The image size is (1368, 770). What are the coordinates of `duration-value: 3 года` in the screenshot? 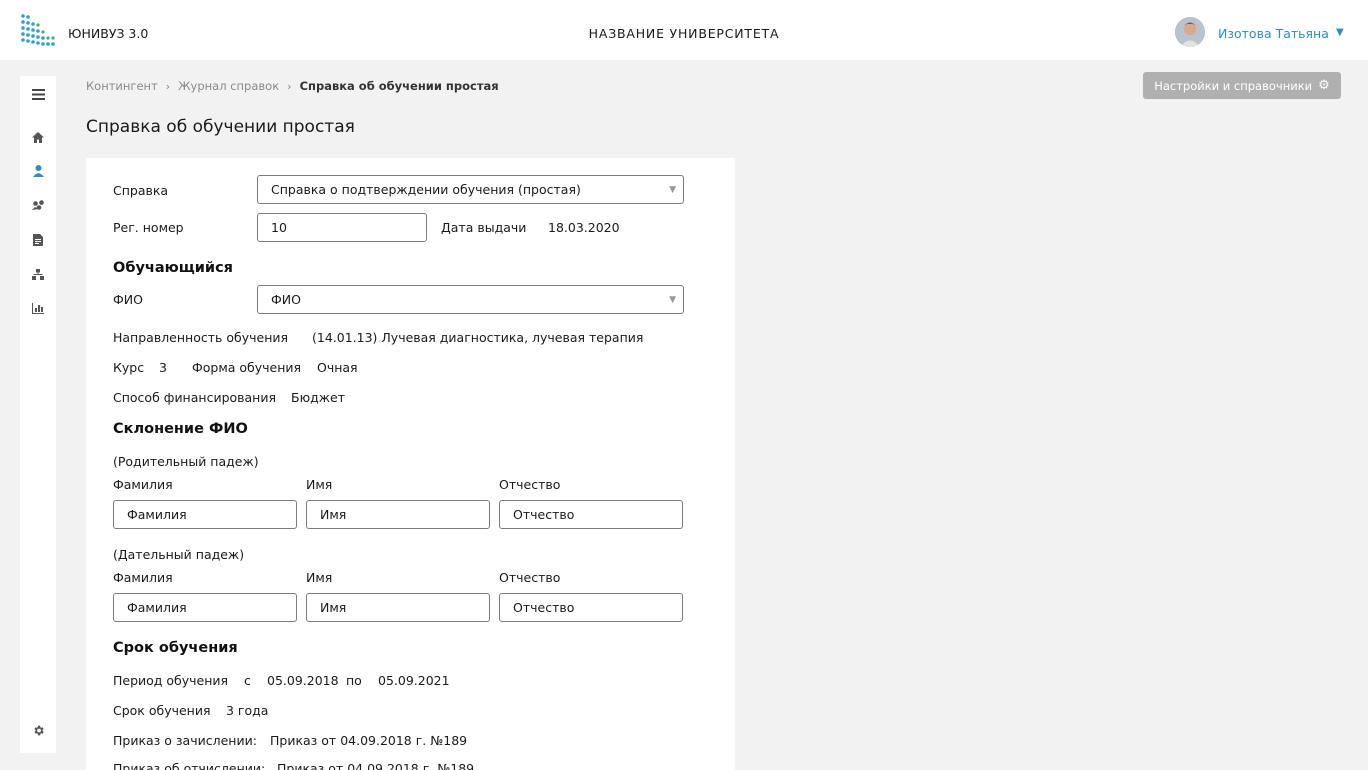 It's located at (247, 710).